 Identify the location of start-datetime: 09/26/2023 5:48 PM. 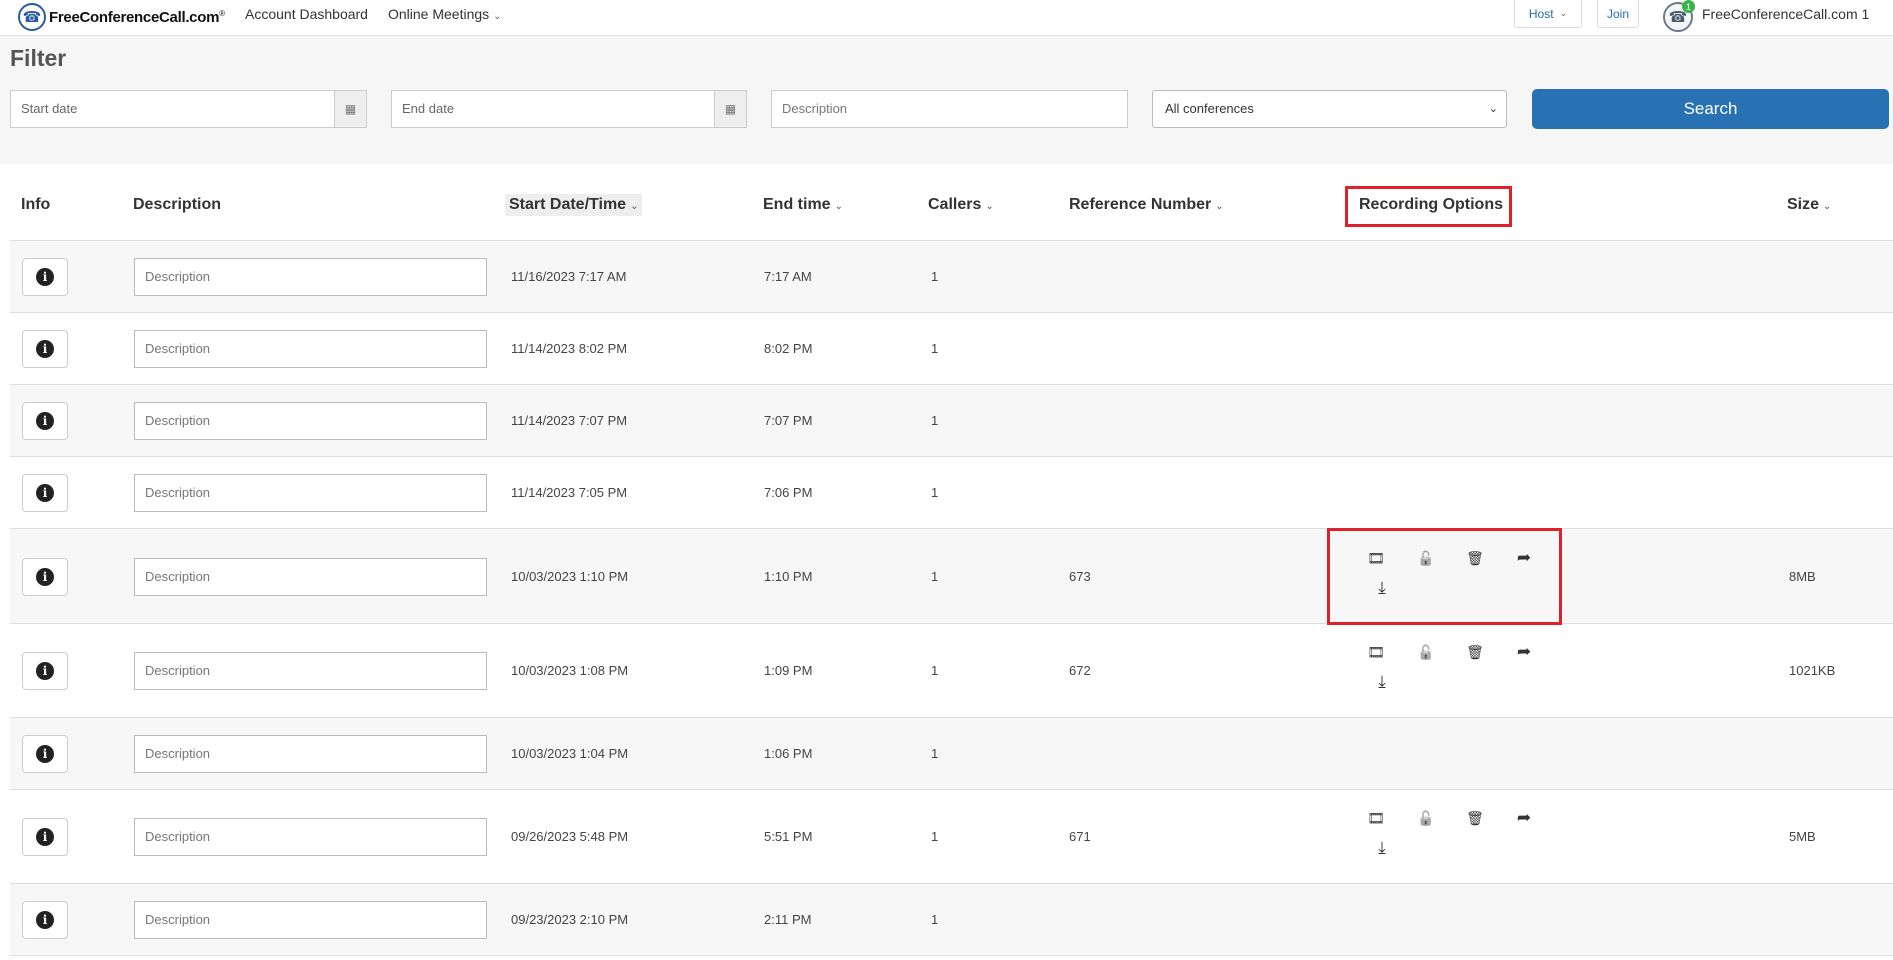
(570, 836).